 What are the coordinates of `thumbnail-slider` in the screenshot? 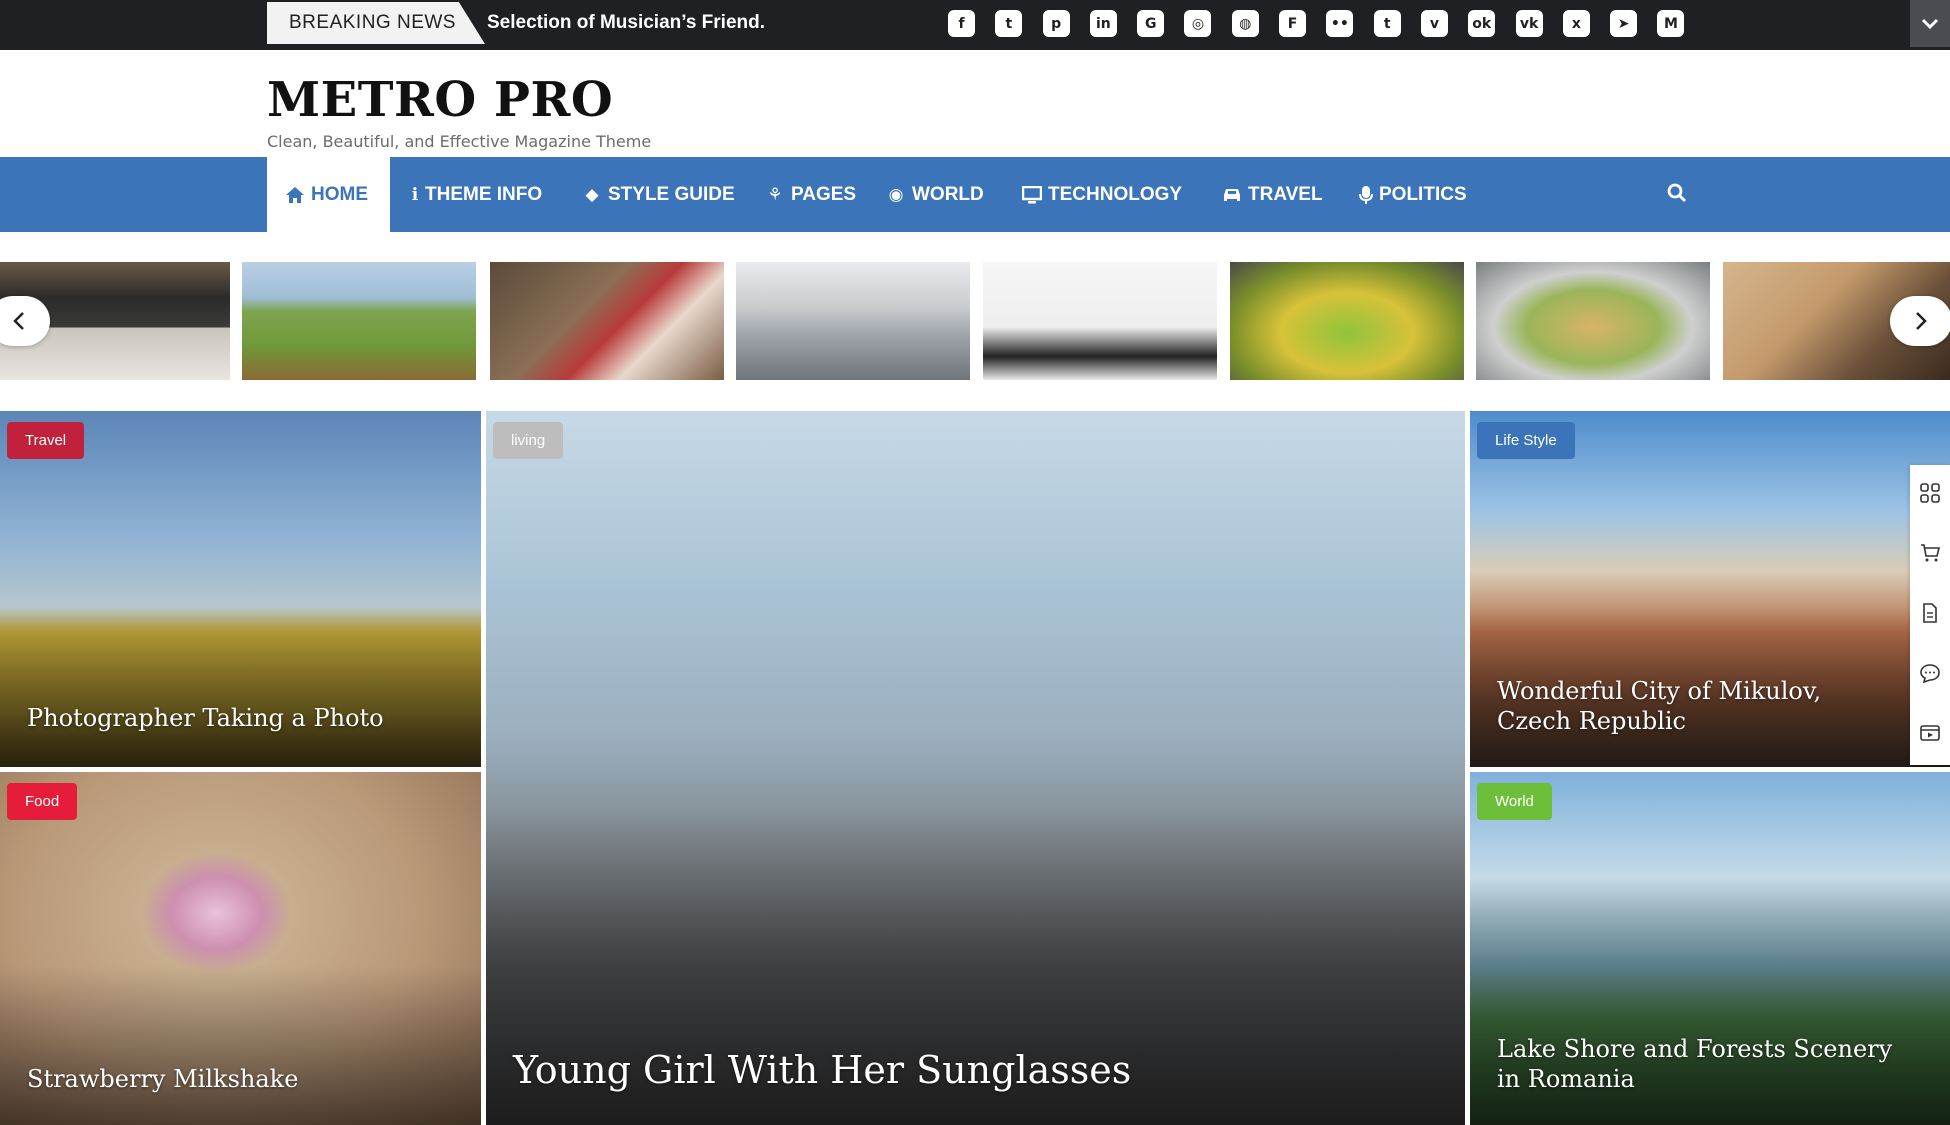 It's located at (975, 321).